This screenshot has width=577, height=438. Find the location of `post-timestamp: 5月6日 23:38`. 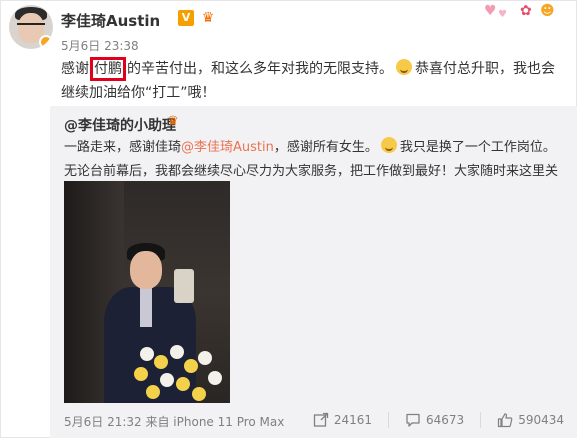

post-timestamp: 5月6日 23:38 is located at coordinates (100, 45).